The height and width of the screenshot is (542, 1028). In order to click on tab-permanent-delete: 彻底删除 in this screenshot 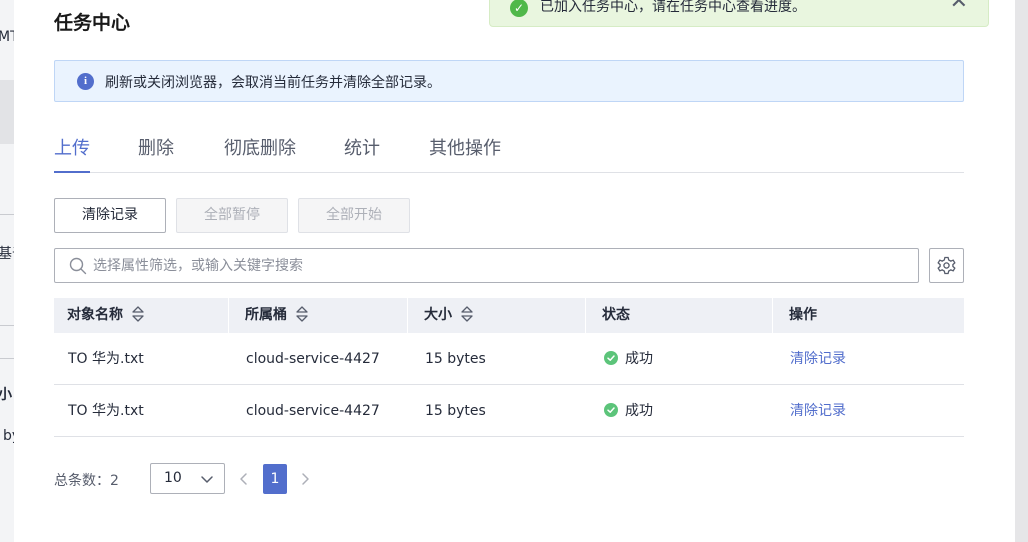, I will do `click(260, 153)`.